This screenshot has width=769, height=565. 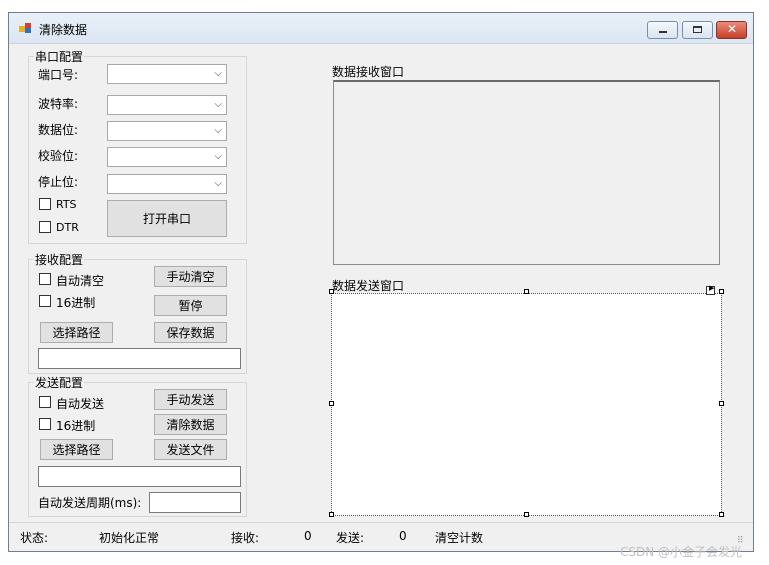 I want to click on period-label: 自动发送周期(ms):, so click(x=90, y=503).